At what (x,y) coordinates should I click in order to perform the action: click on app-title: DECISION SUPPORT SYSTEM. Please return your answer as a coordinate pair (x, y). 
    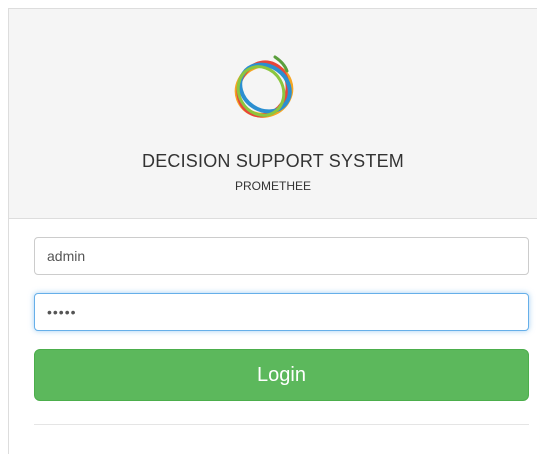
    Looking at the image, I should click on (273, 161).